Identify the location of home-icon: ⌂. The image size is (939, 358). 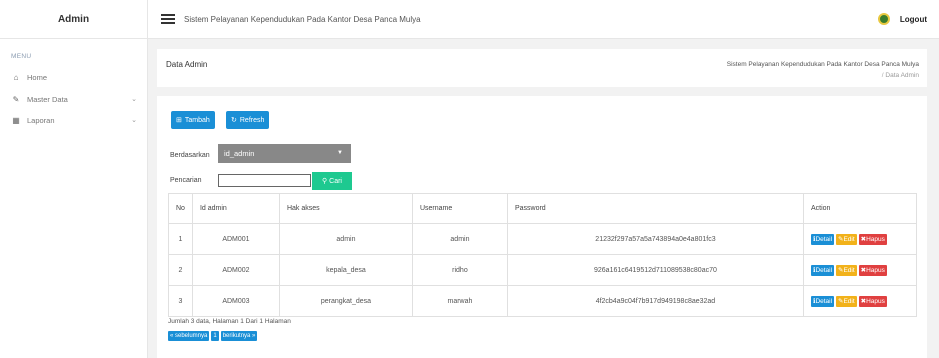
(16, 77).